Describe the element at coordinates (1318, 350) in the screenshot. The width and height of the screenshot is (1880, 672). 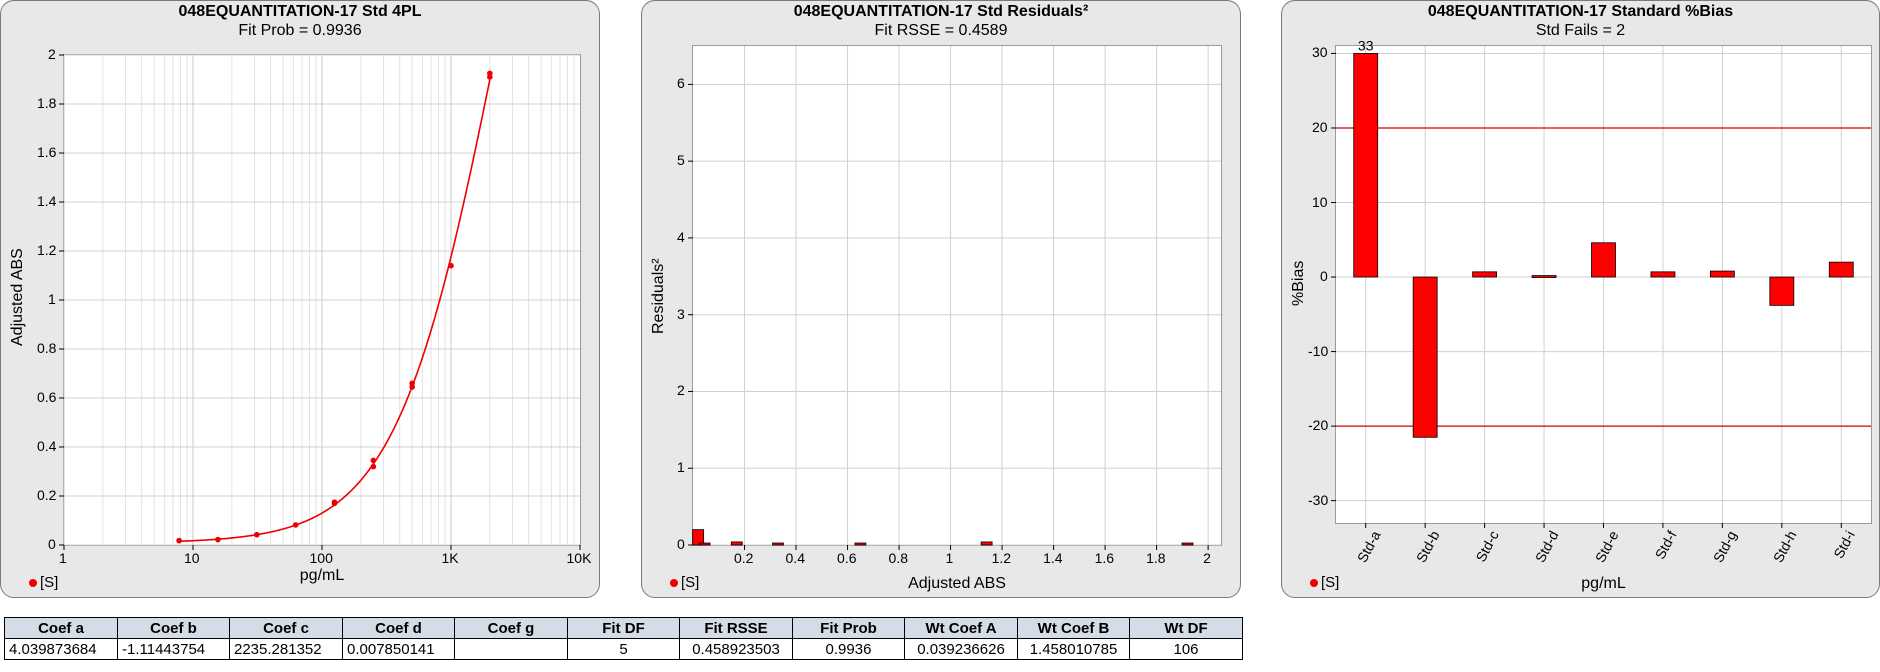
I see `y-tick-label: -10` at that location.